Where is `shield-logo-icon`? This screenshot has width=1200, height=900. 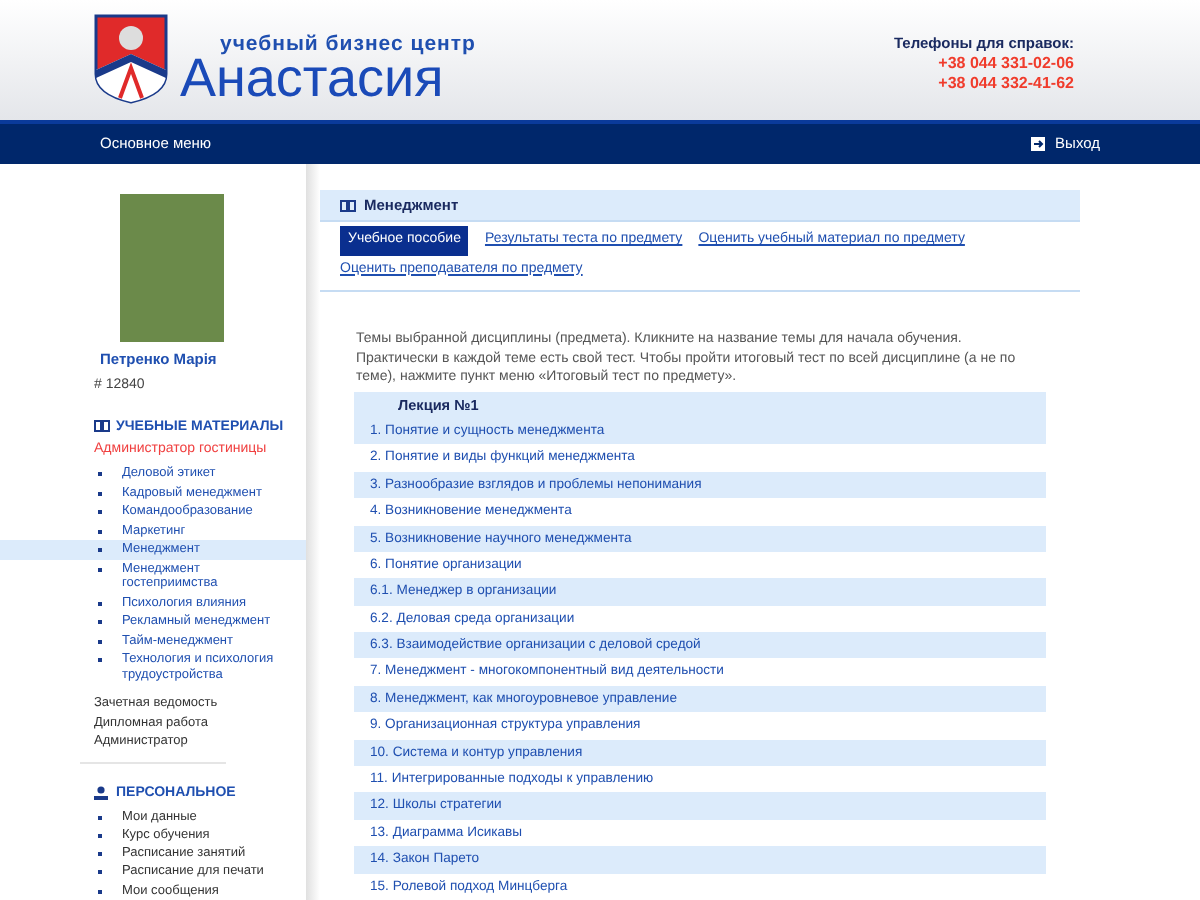 shield-logo-icon is located at coordinates (131, 59).